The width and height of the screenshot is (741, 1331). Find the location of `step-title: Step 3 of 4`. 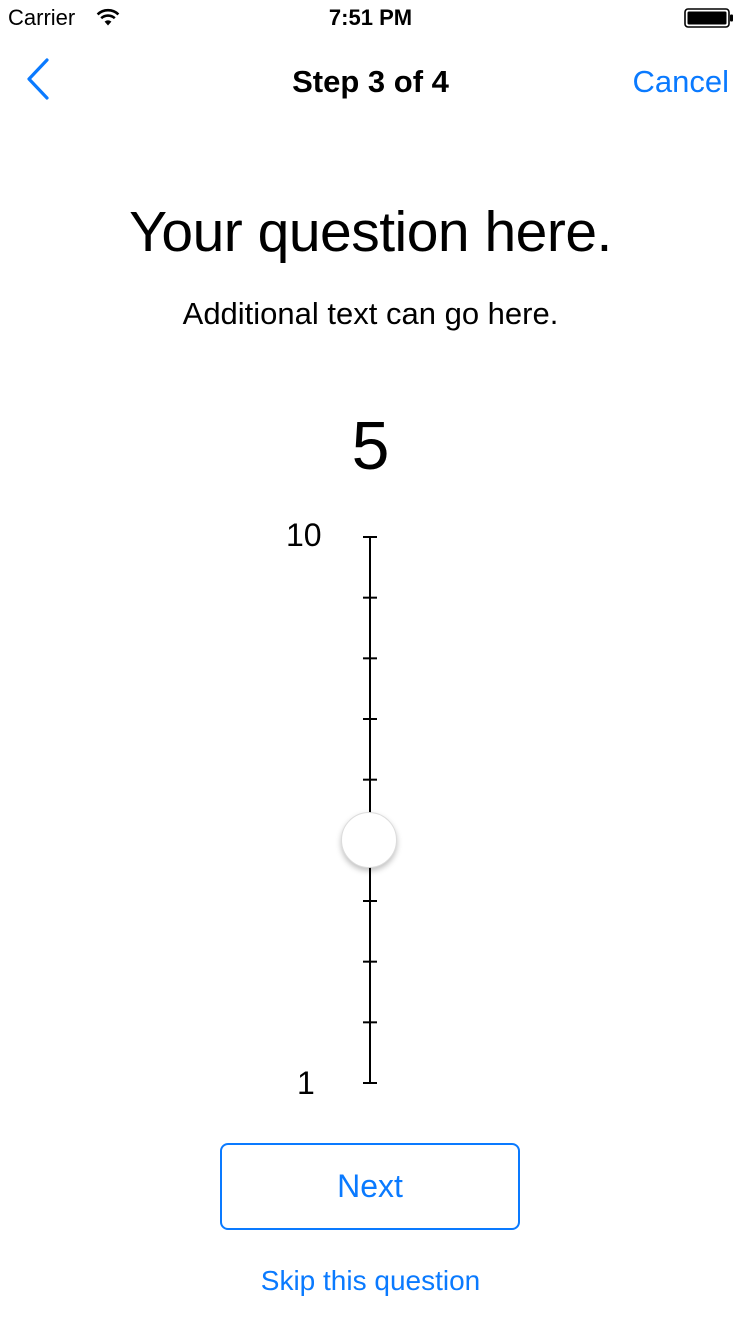

step-title: Step 3 of 4 is located at coordinates (370, 81).